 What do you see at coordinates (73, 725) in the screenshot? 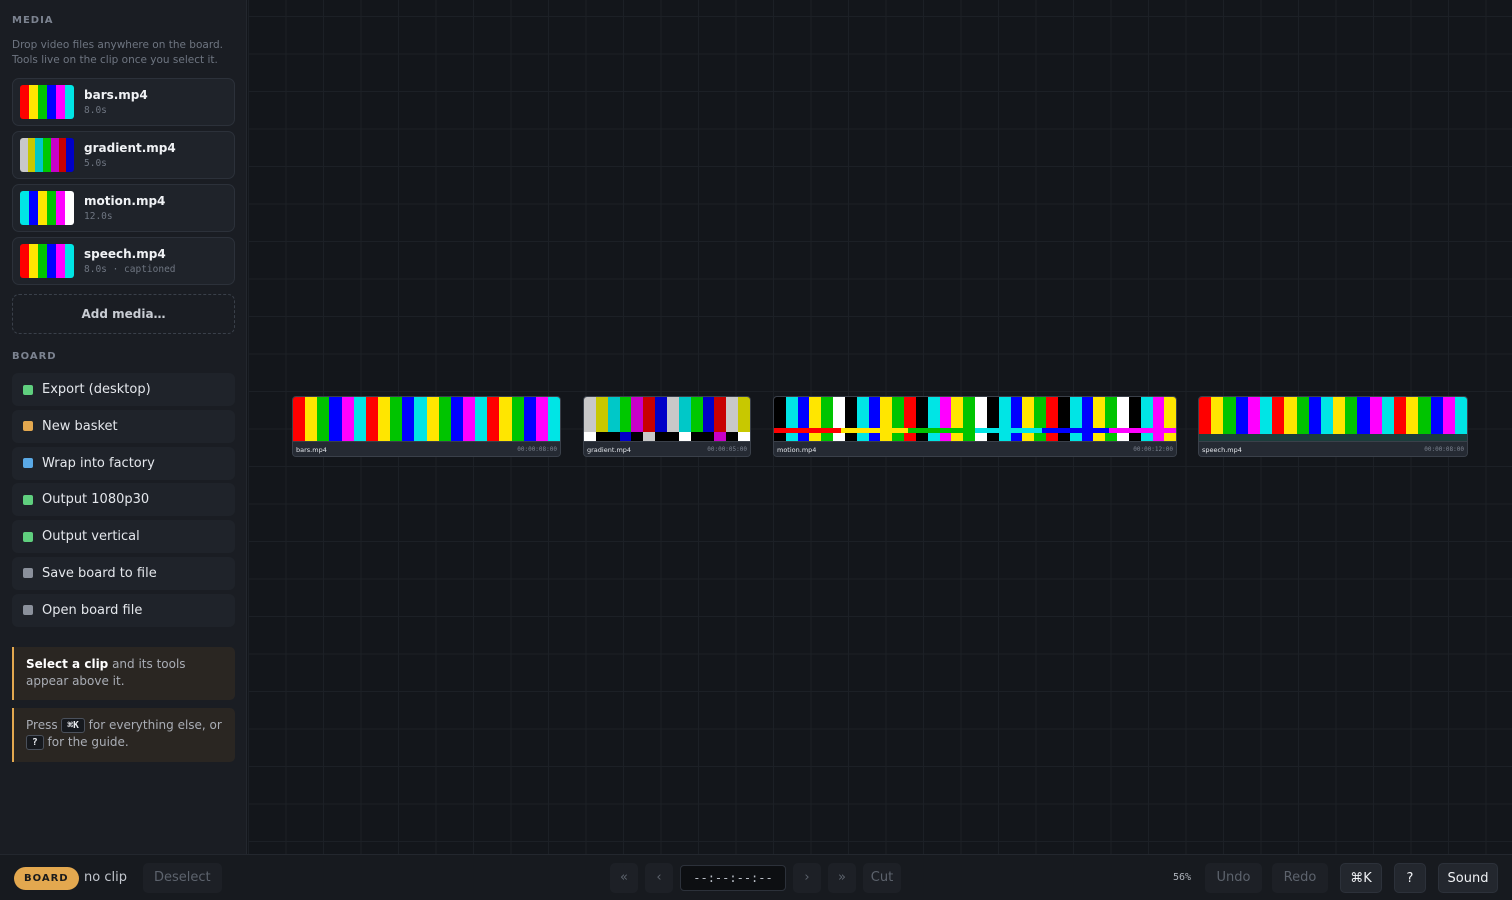
I see `command-key-badge: ⌘K` at bounding box center [73, 725].